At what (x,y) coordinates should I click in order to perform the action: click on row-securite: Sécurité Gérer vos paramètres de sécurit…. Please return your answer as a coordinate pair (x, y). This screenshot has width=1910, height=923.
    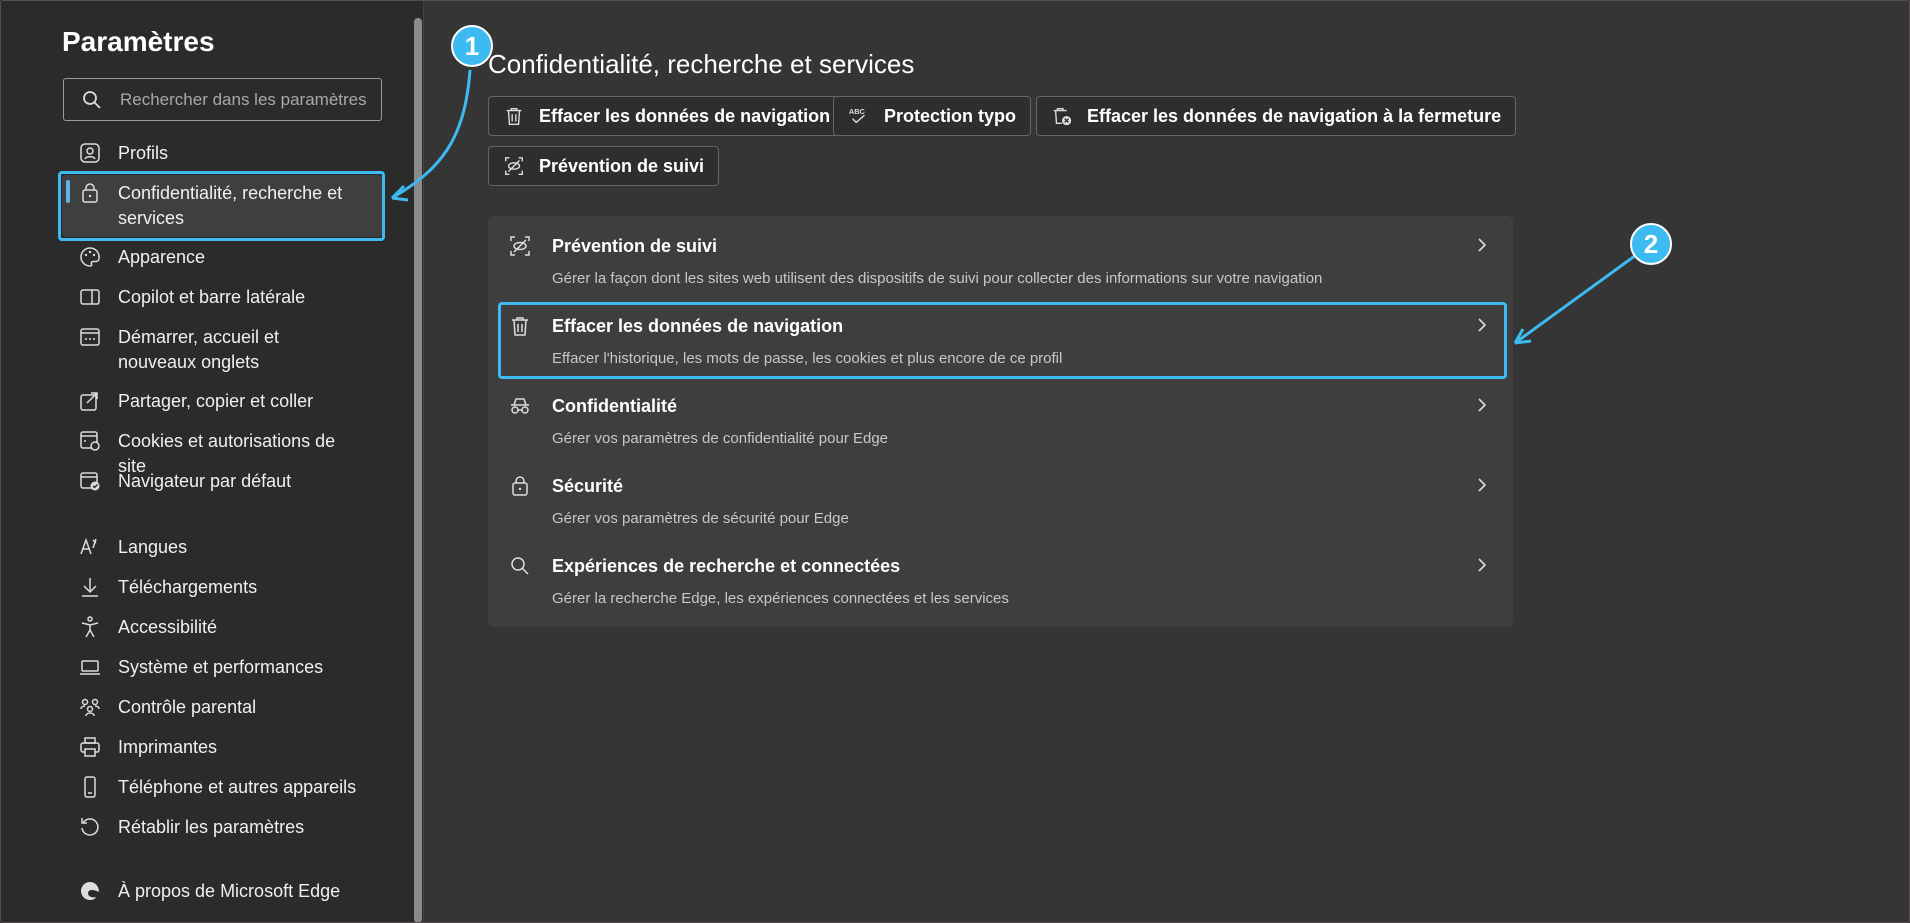
    Looking at the image, I should click on (1000, 496).